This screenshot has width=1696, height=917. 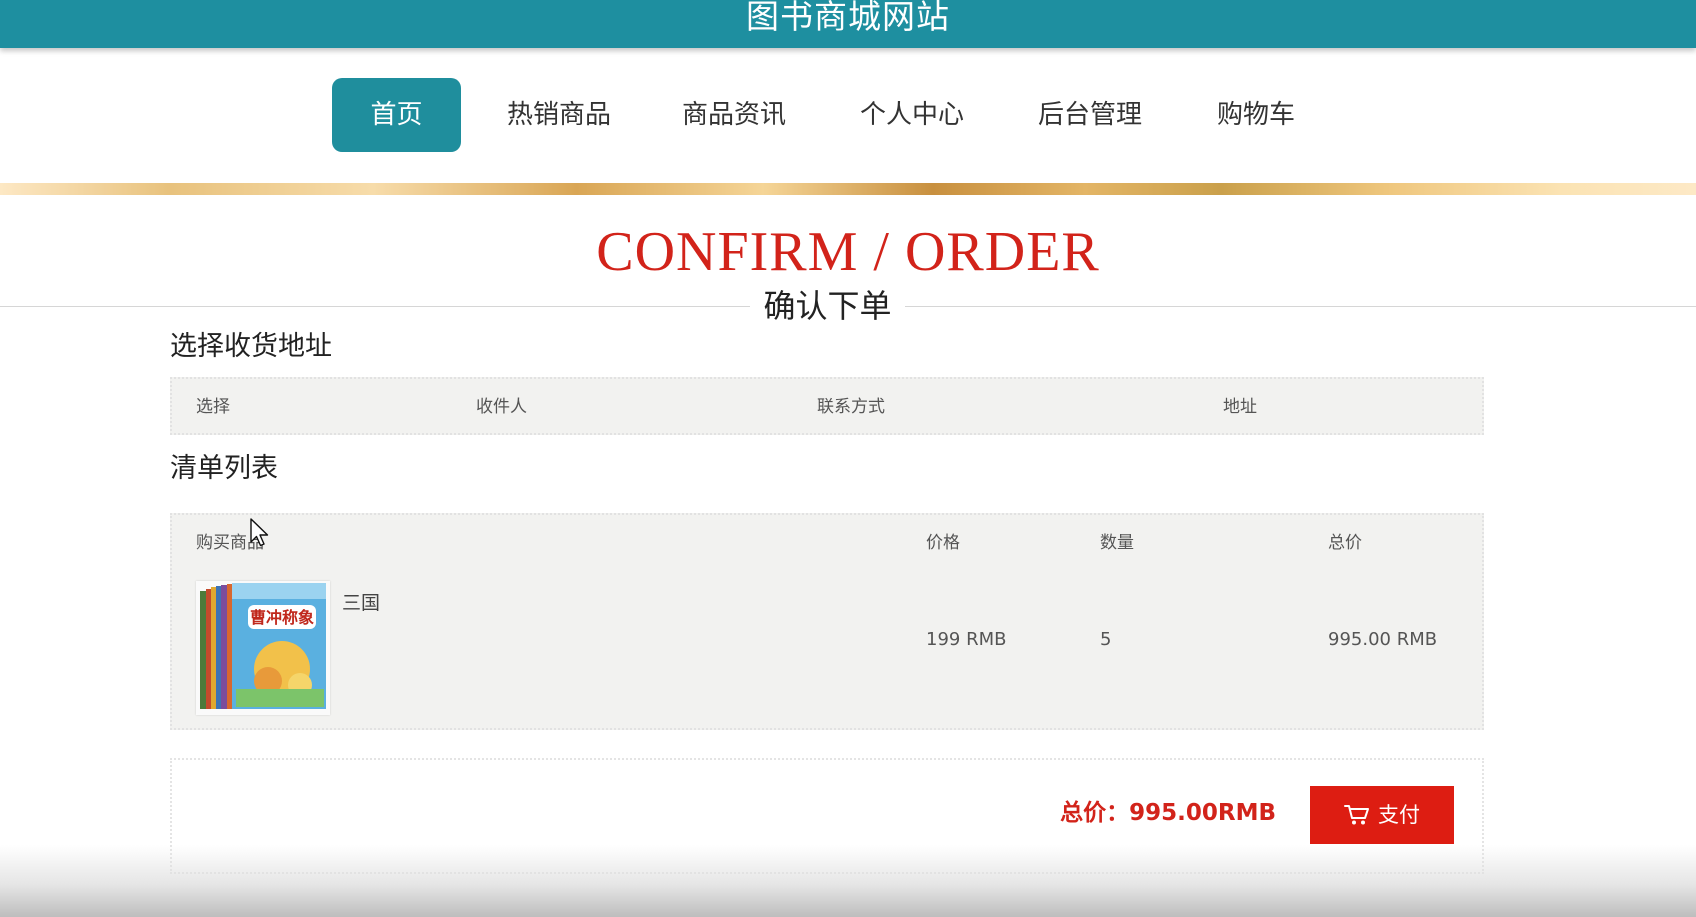 I want to click on address-table: 选择 收件人 联系方式 地址, so click(x=827, y=406).